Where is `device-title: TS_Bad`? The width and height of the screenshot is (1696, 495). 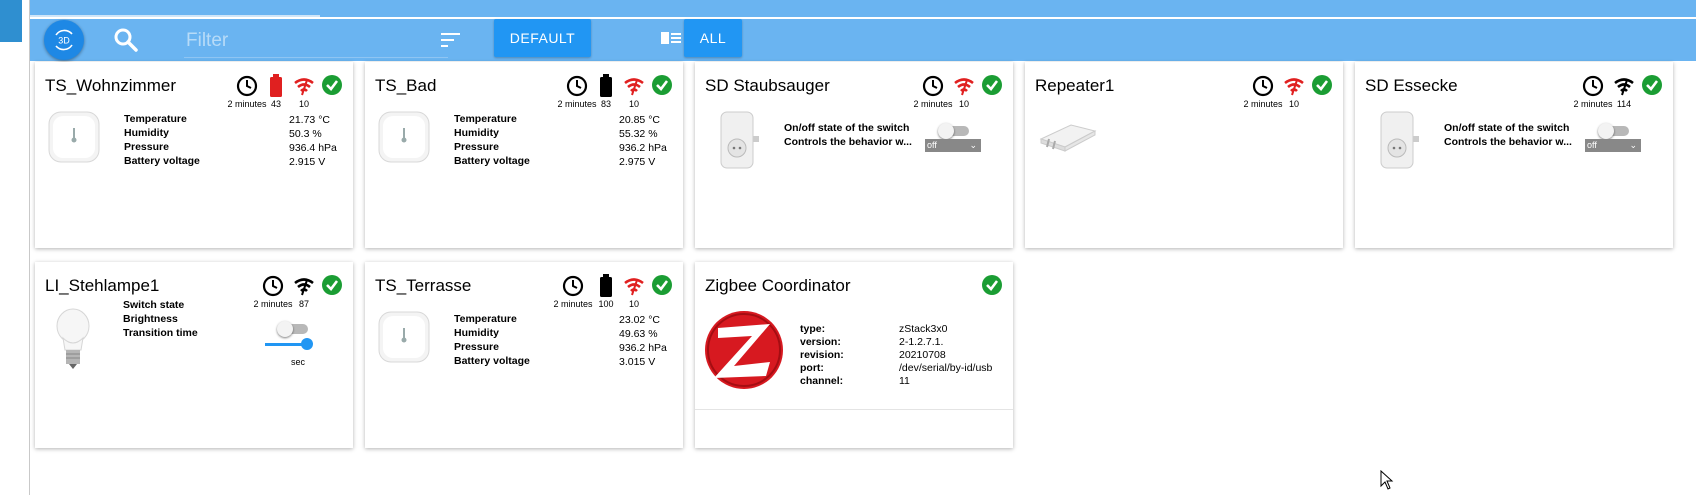 device-title: TS_Bad is located at coordinates (405, 86).